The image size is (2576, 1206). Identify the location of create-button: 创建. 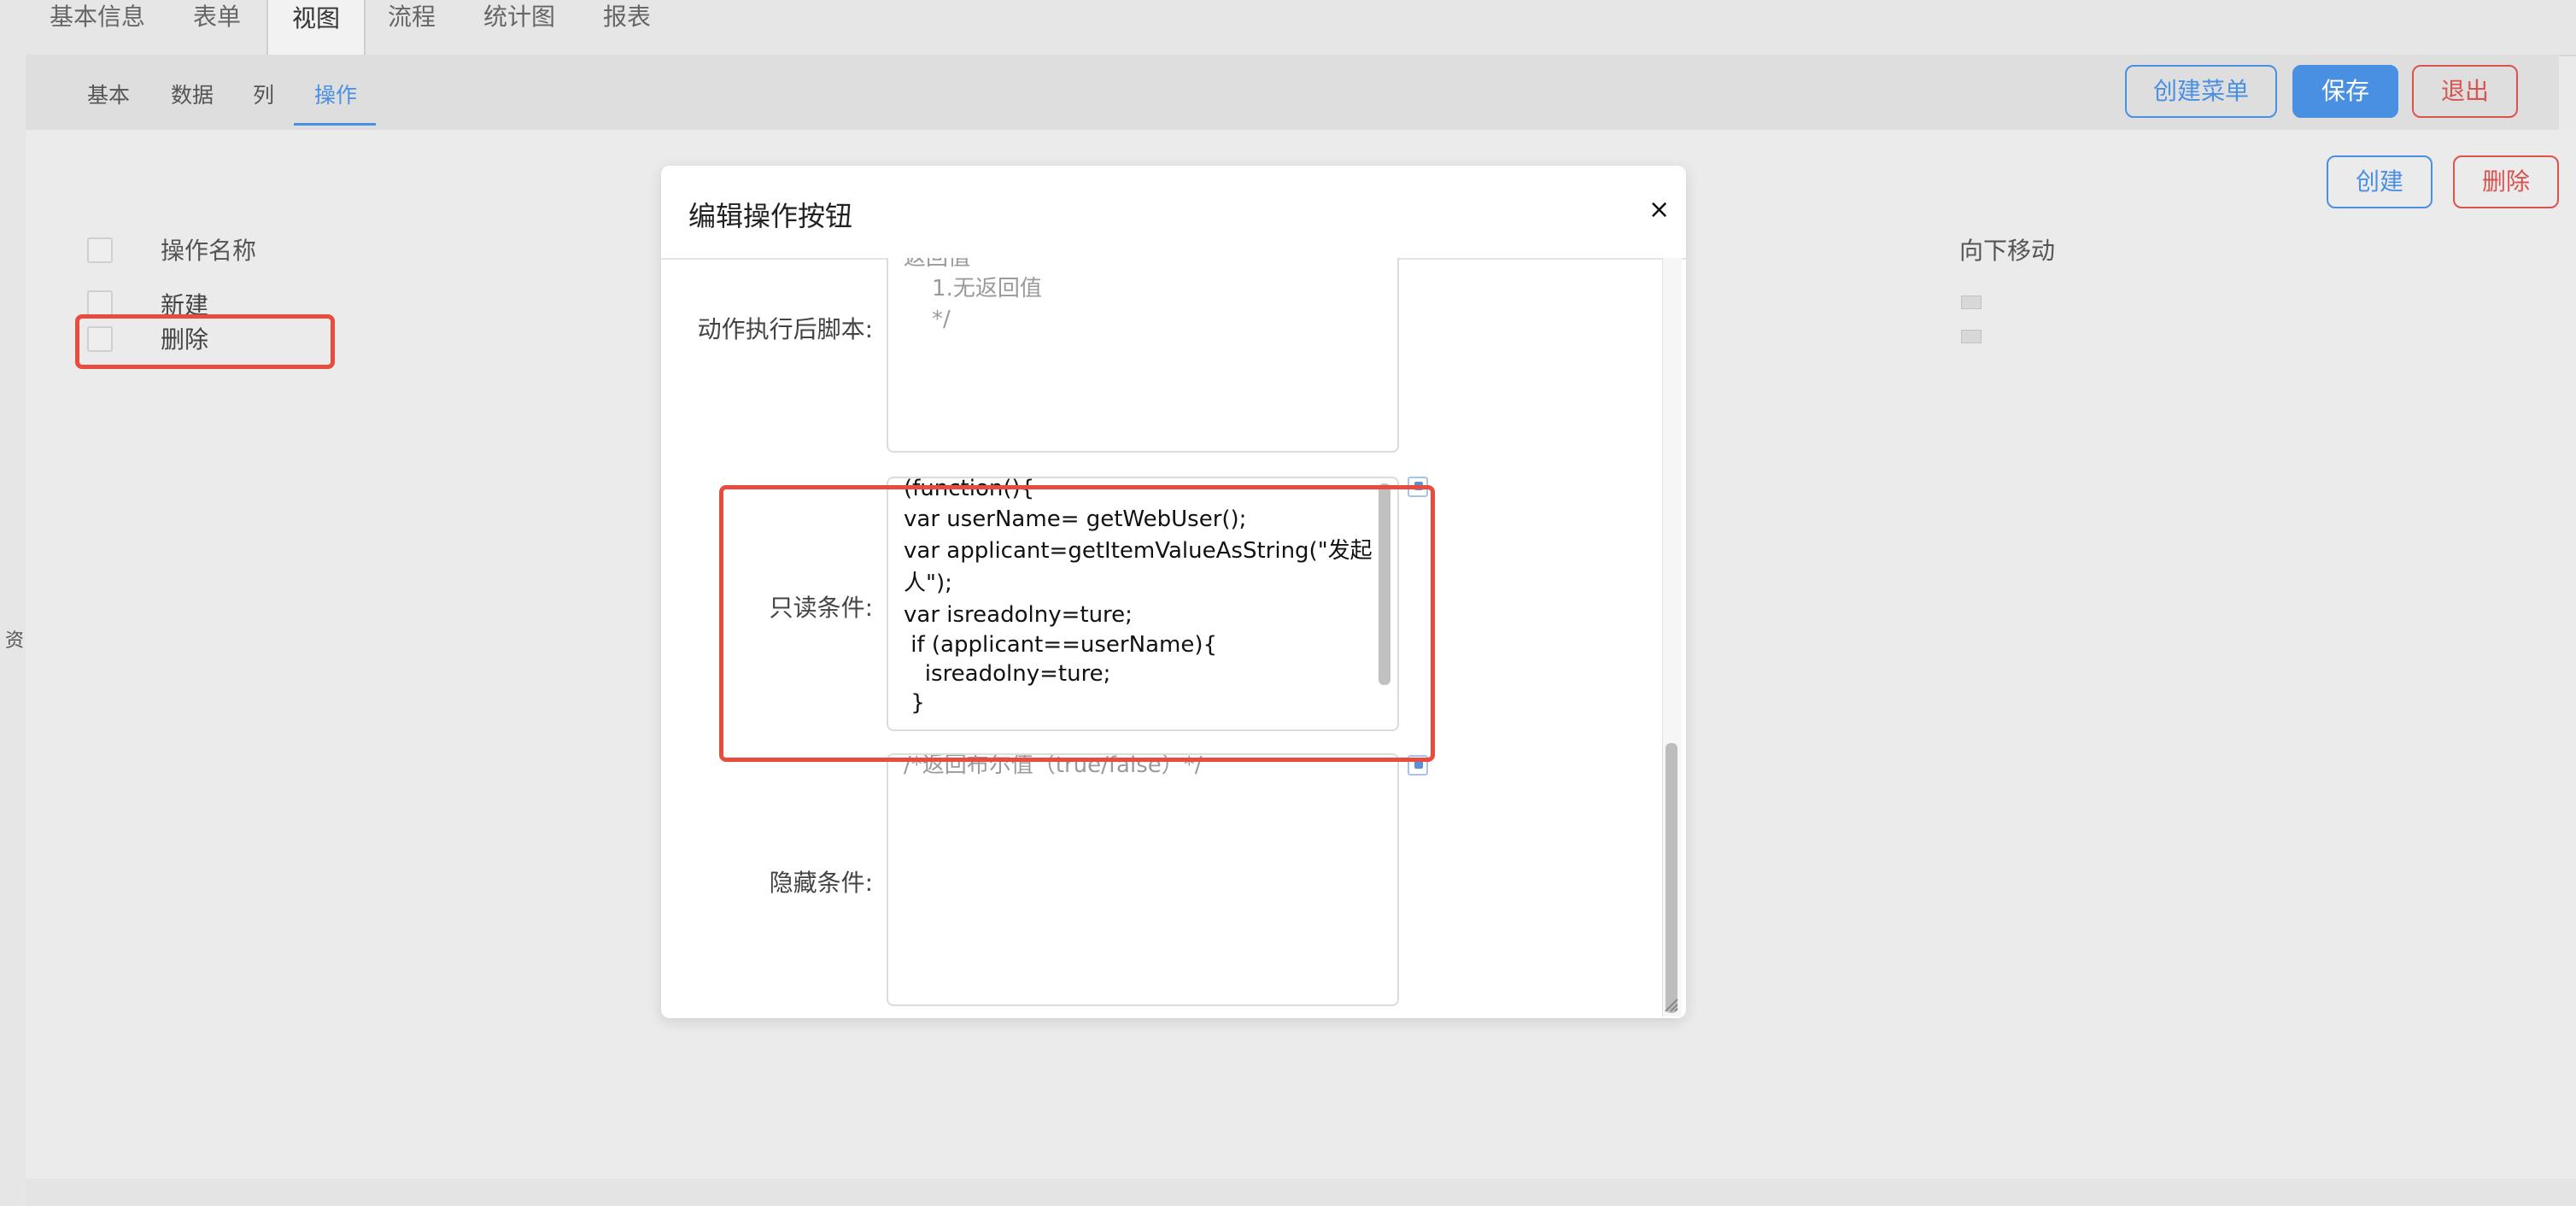
(2380, 181).